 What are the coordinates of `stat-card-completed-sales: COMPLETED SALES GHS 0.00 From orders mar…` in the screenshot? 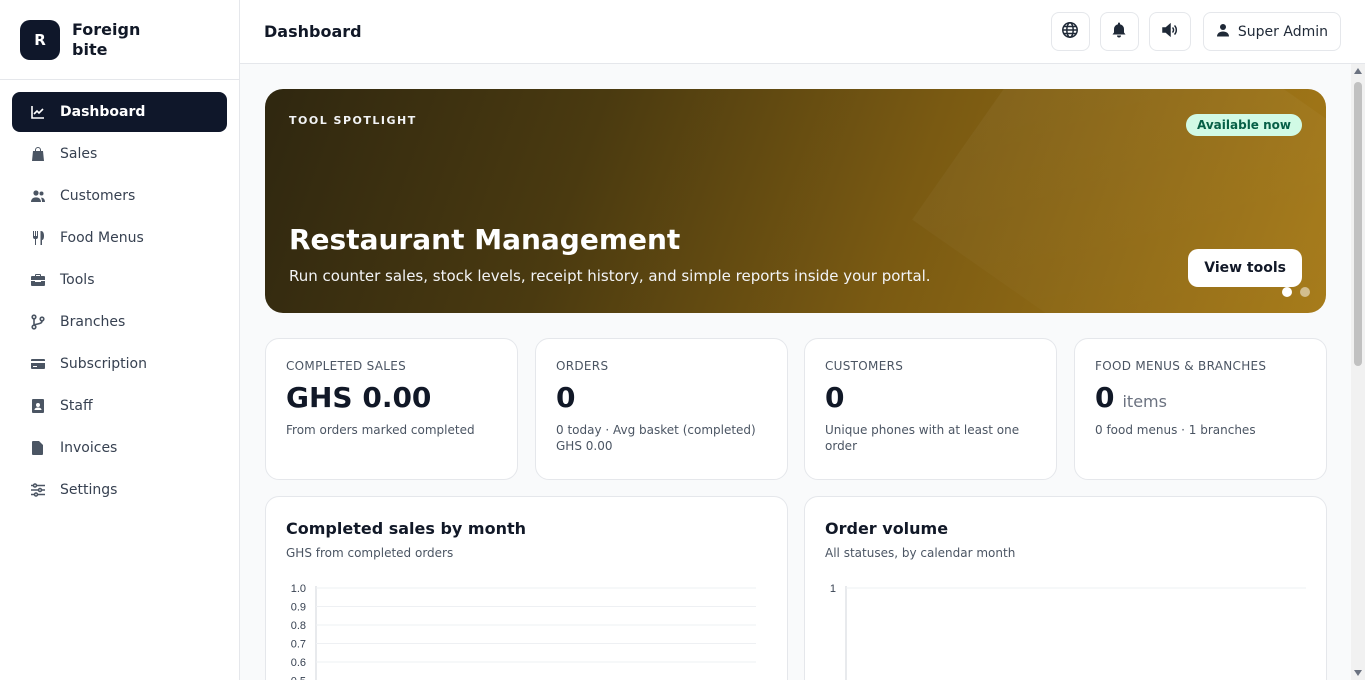 It's located at (391, 409).